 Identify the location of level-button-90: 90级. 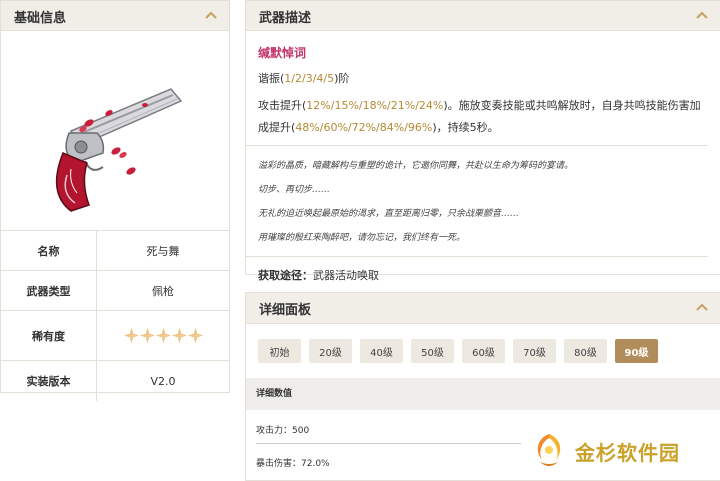
(636, 351).